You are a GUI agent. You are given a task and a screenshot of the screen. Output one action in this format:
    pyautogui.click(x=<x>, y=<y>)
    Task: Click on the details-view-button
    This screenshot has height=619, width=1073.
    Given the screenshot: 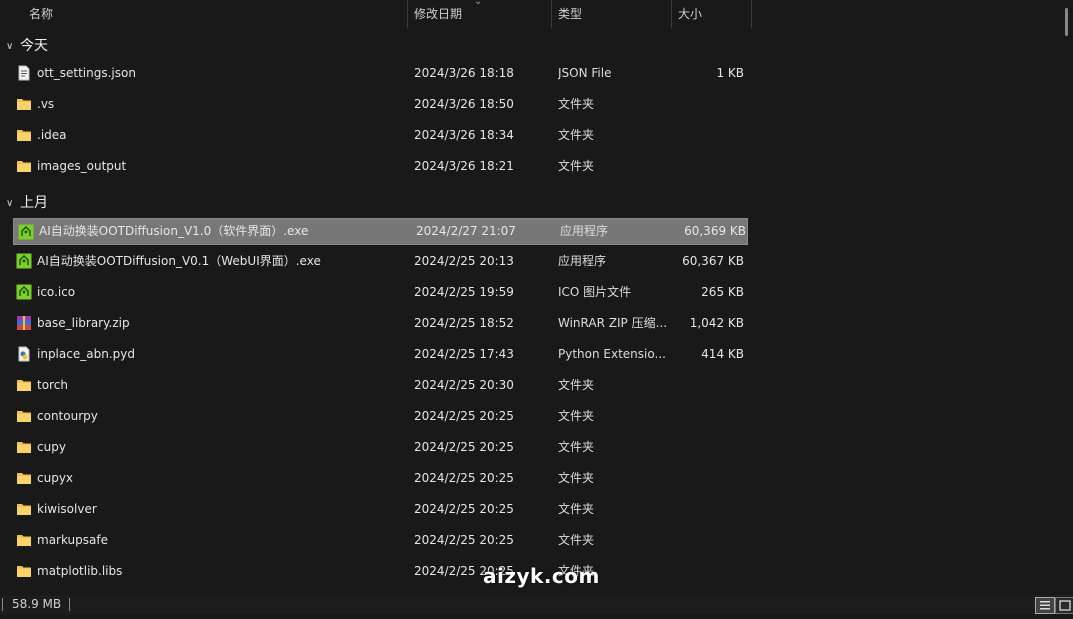 What is the action you would take?
    pyautogui.click(x=1045, y=605)
    